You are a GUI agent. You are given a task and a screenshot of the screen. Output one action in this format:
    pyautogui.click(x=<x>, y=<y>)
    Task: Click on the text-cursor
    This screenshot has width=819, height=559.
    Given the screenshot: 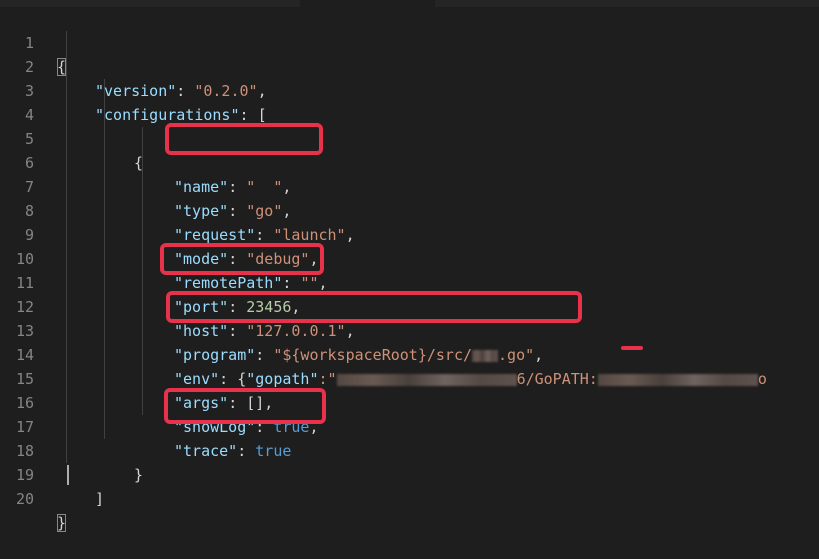 What is the action you would take?
    pyautogui.click(x=68, y=475)
    